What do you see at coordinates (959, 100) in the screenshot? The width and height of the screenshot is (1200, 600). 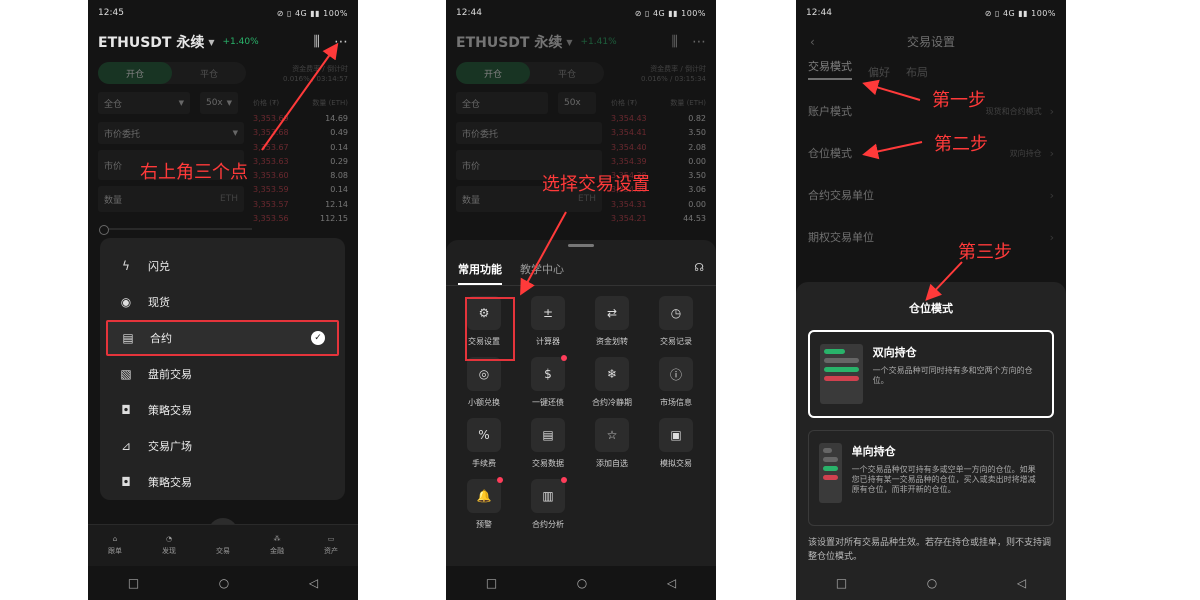 I see `annotation-step-one: 第一步` at bounding box center [959, 100].